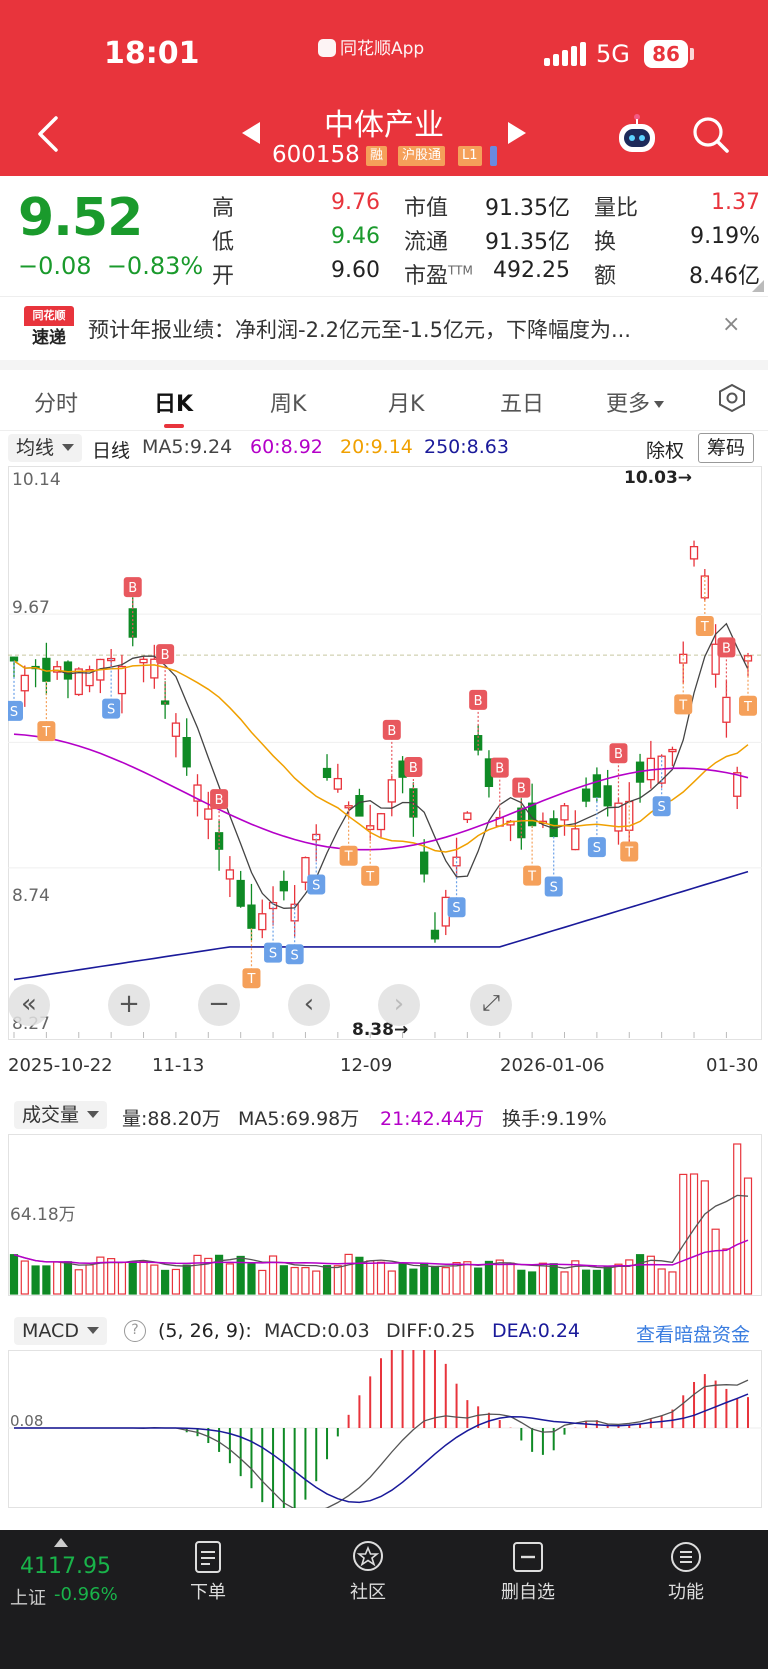 The image size is (768, 1669). What do you see at coordinates (637, 134) in the screenshot?
I see `robot-assistant-icon` at bounding box center [637, 134].